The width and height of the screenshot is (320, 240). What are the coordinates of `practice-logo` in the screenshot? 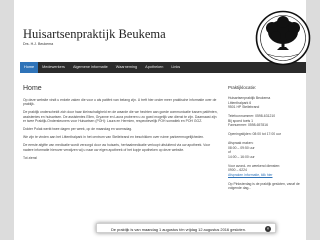 It's located at (283, 38).